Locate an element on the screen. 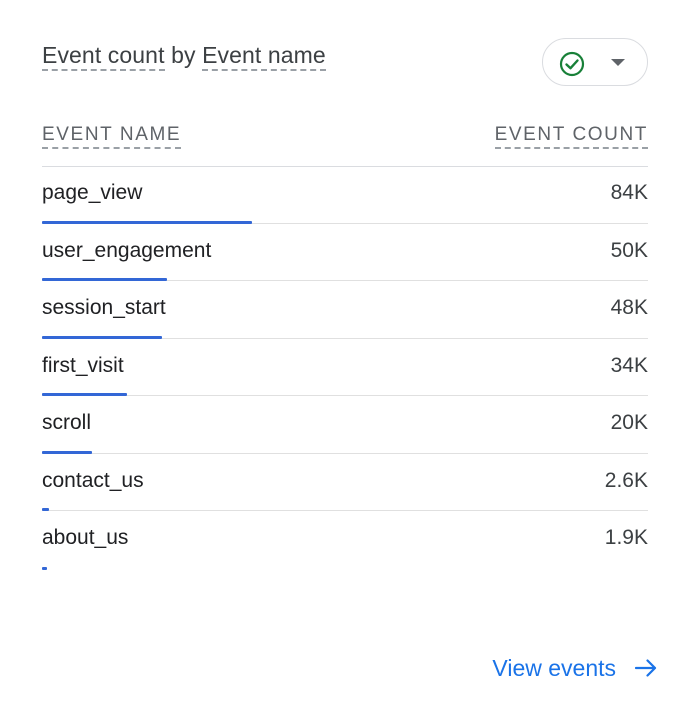  view-events-link: View events is located at coordinates (575, 668).